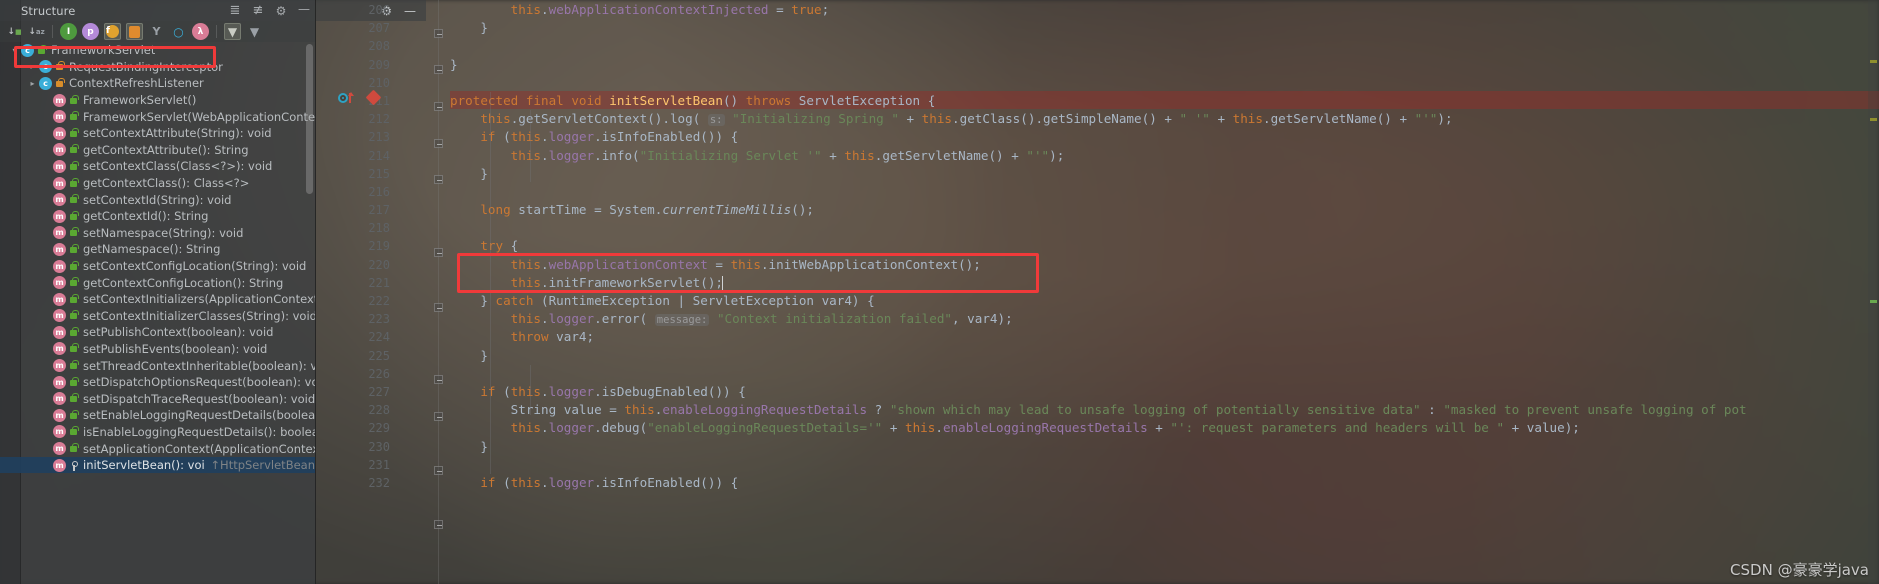  Describe the element at coordinates (157, 133) in the screenshot. I see `structure-tree-item: m setContextAttribute(String): void` at that location.